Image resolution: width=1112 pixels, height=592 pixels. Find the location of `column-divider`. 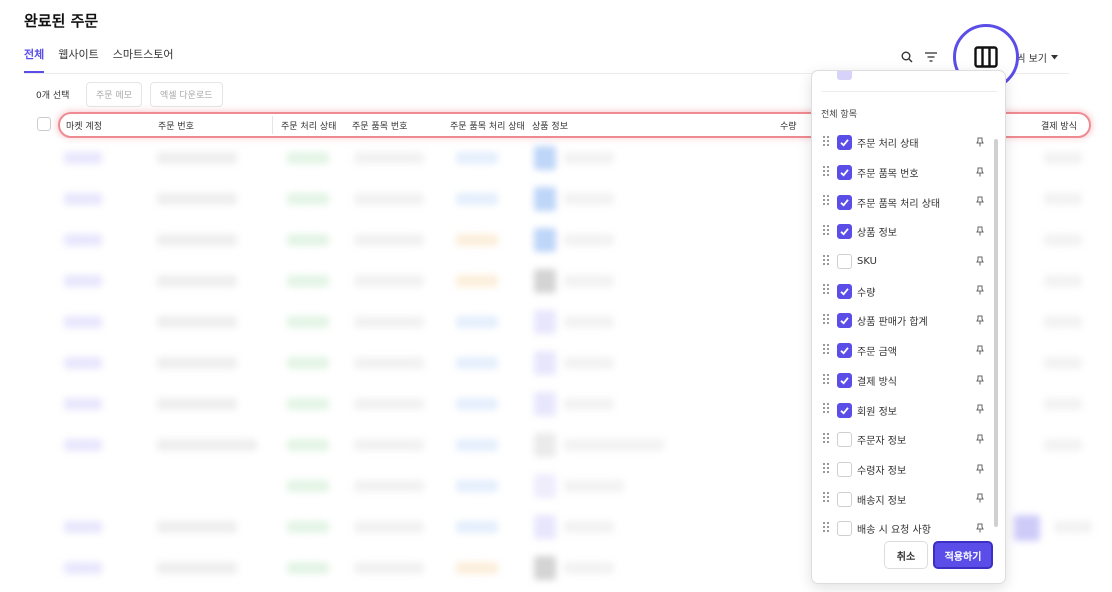

column-divider is located at coordinates (272, 125).